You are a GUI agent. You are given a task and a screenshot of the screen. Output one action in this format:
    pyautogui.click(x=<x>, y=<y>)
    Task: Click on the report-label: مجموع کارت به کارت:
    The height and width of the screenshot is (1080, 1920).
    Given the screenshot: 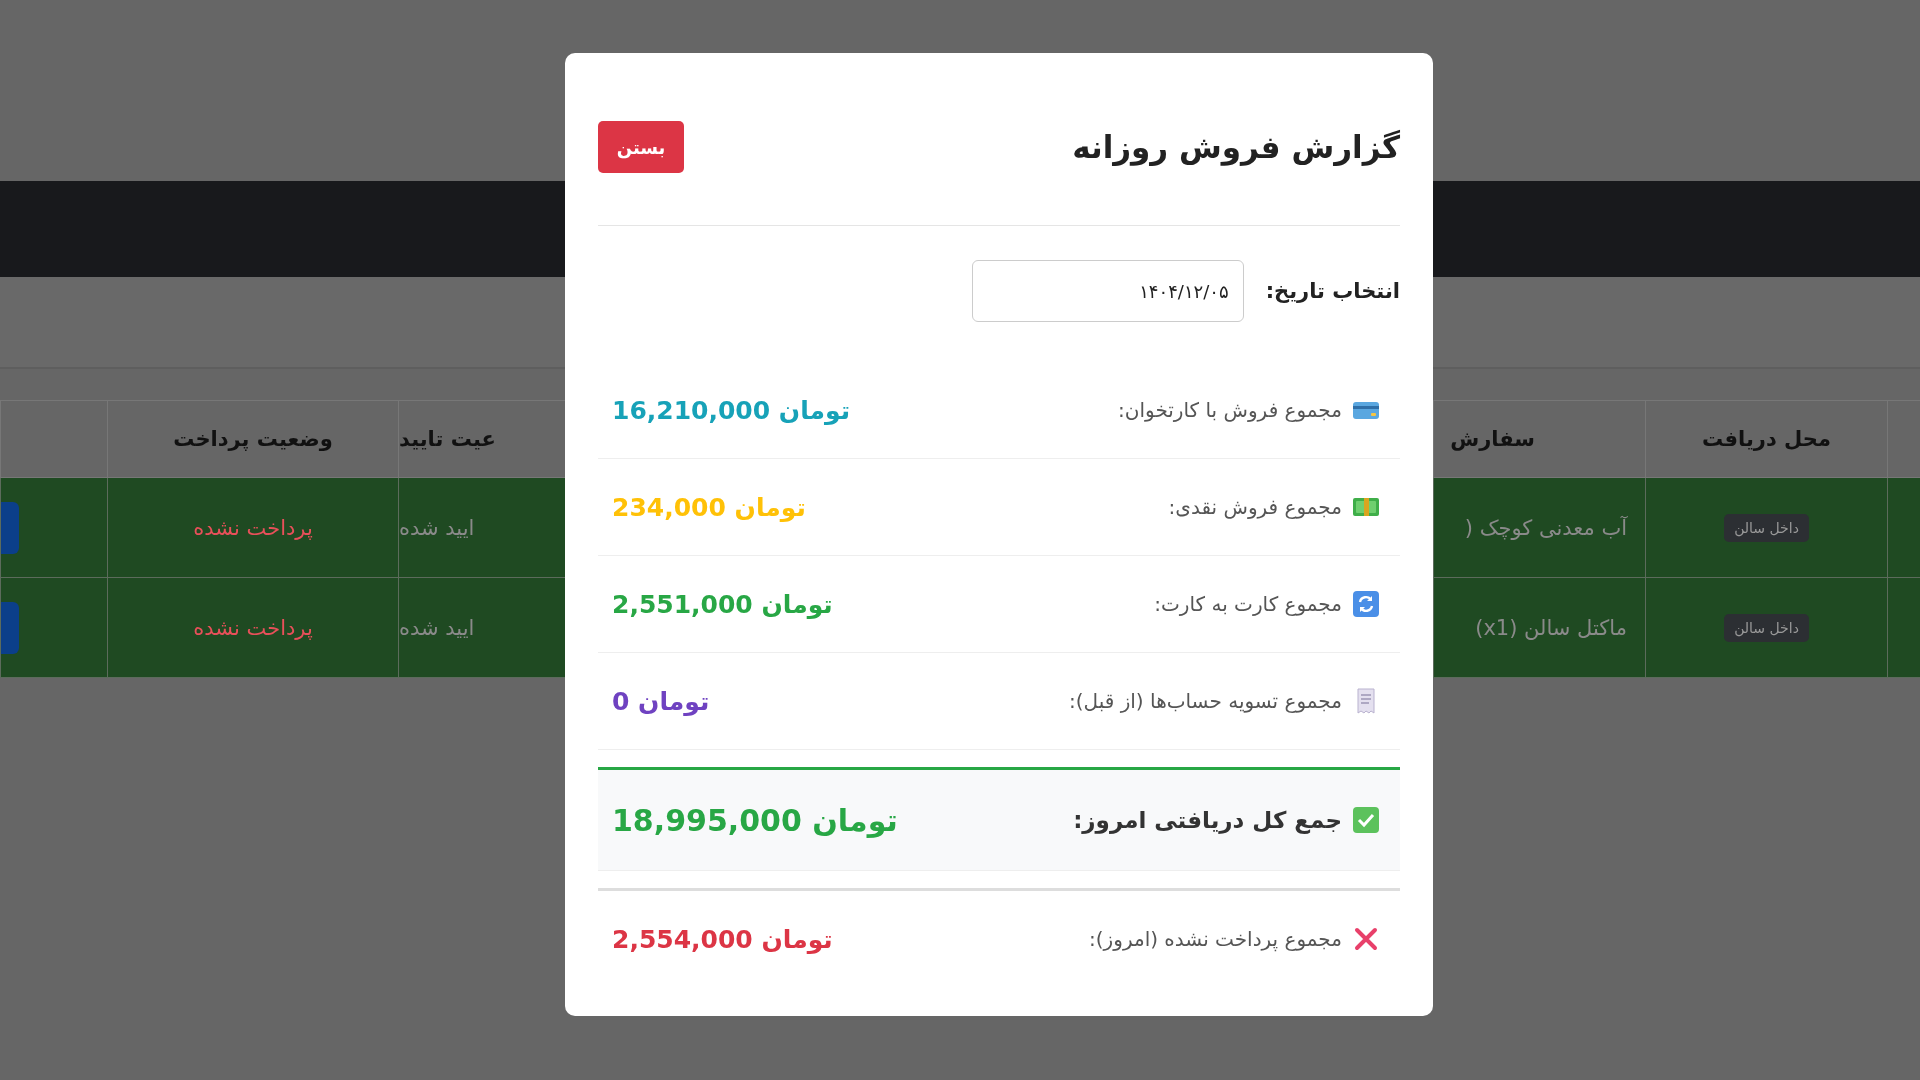 What is the action you would take?
    pyautogui.click(x=1248, y=604)
    